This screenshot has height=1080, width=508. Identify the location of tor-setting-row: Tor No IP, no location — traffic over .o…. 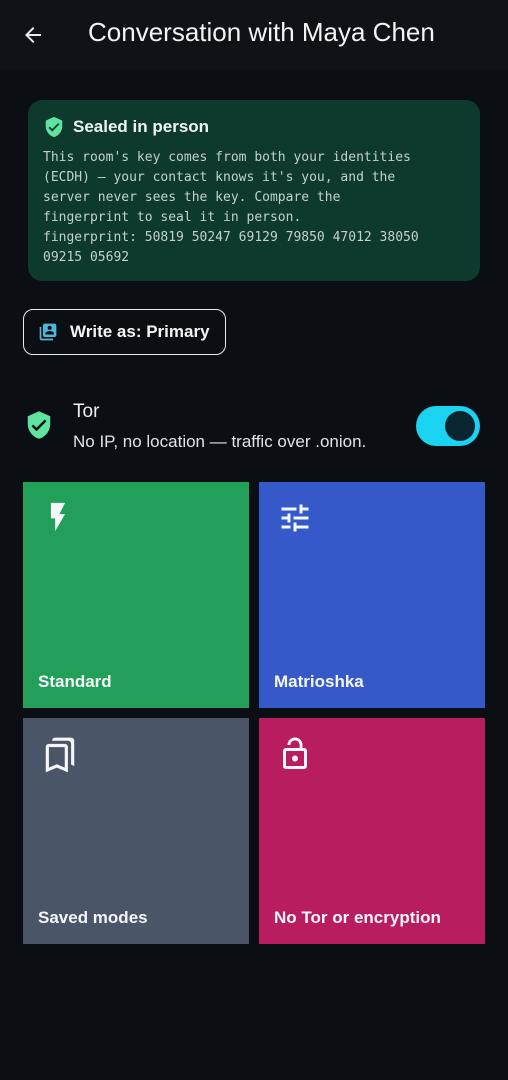
(253, 430).